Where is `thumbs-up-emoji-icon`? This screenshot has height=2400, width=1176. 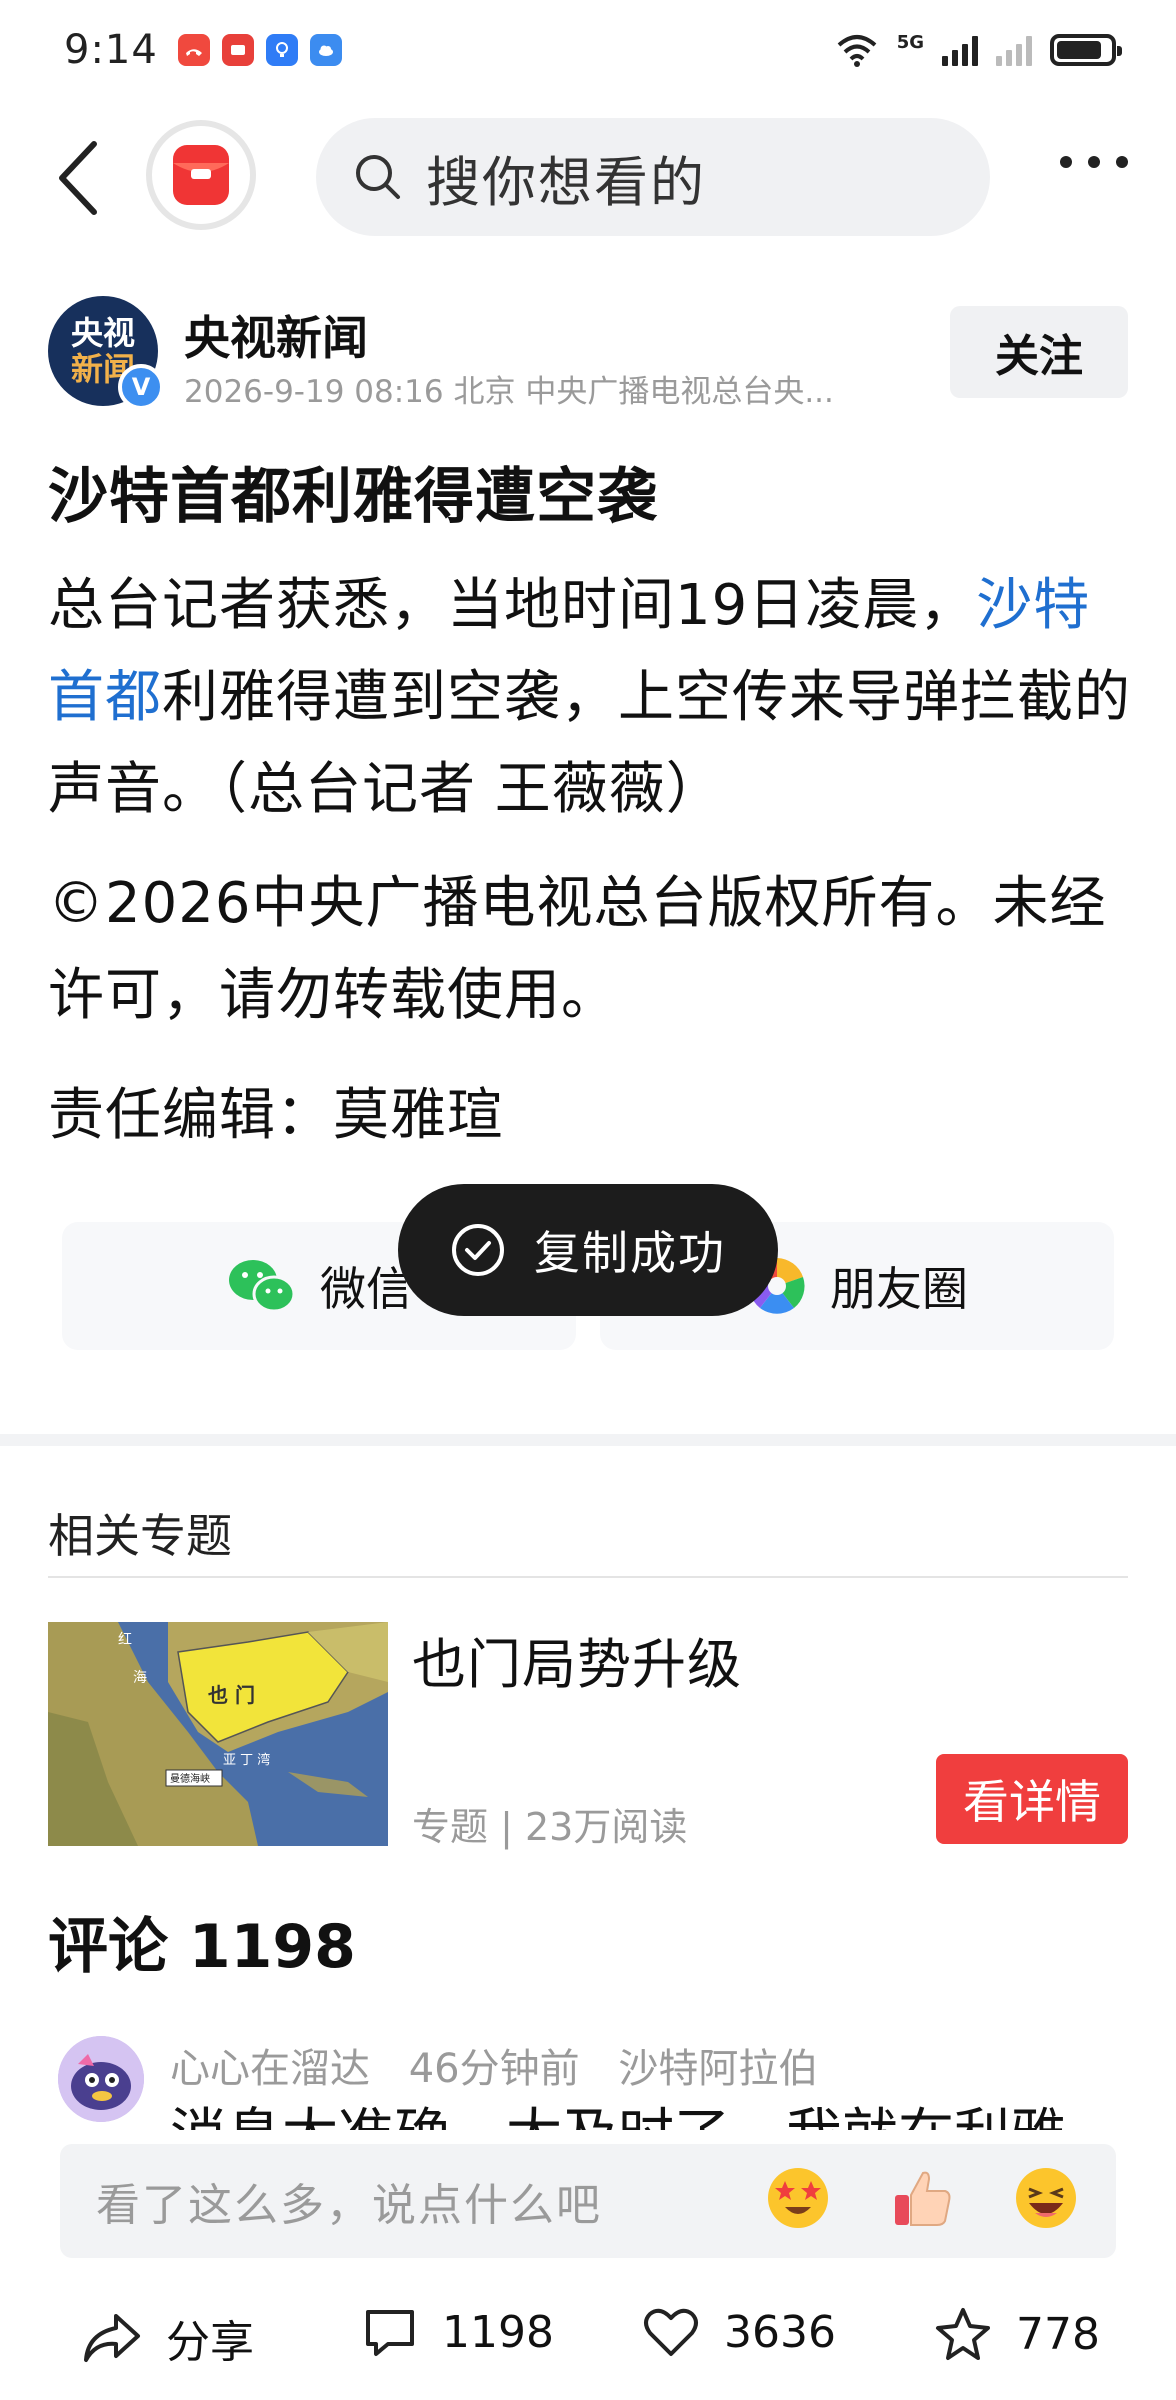
thumbs-up-emoji-icon is located at coordinates (922, 2198).